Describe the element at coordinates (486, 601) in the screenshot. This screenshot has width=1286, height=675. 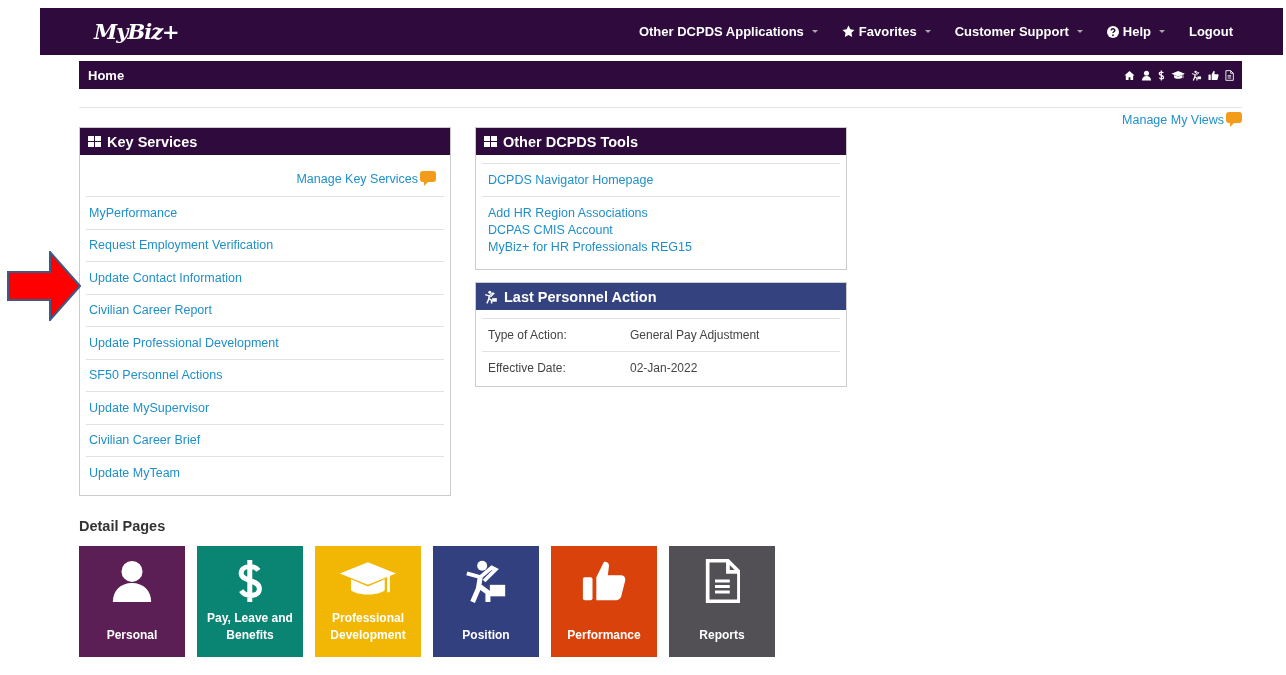
I see `detail-page-tile: Position` at that location.